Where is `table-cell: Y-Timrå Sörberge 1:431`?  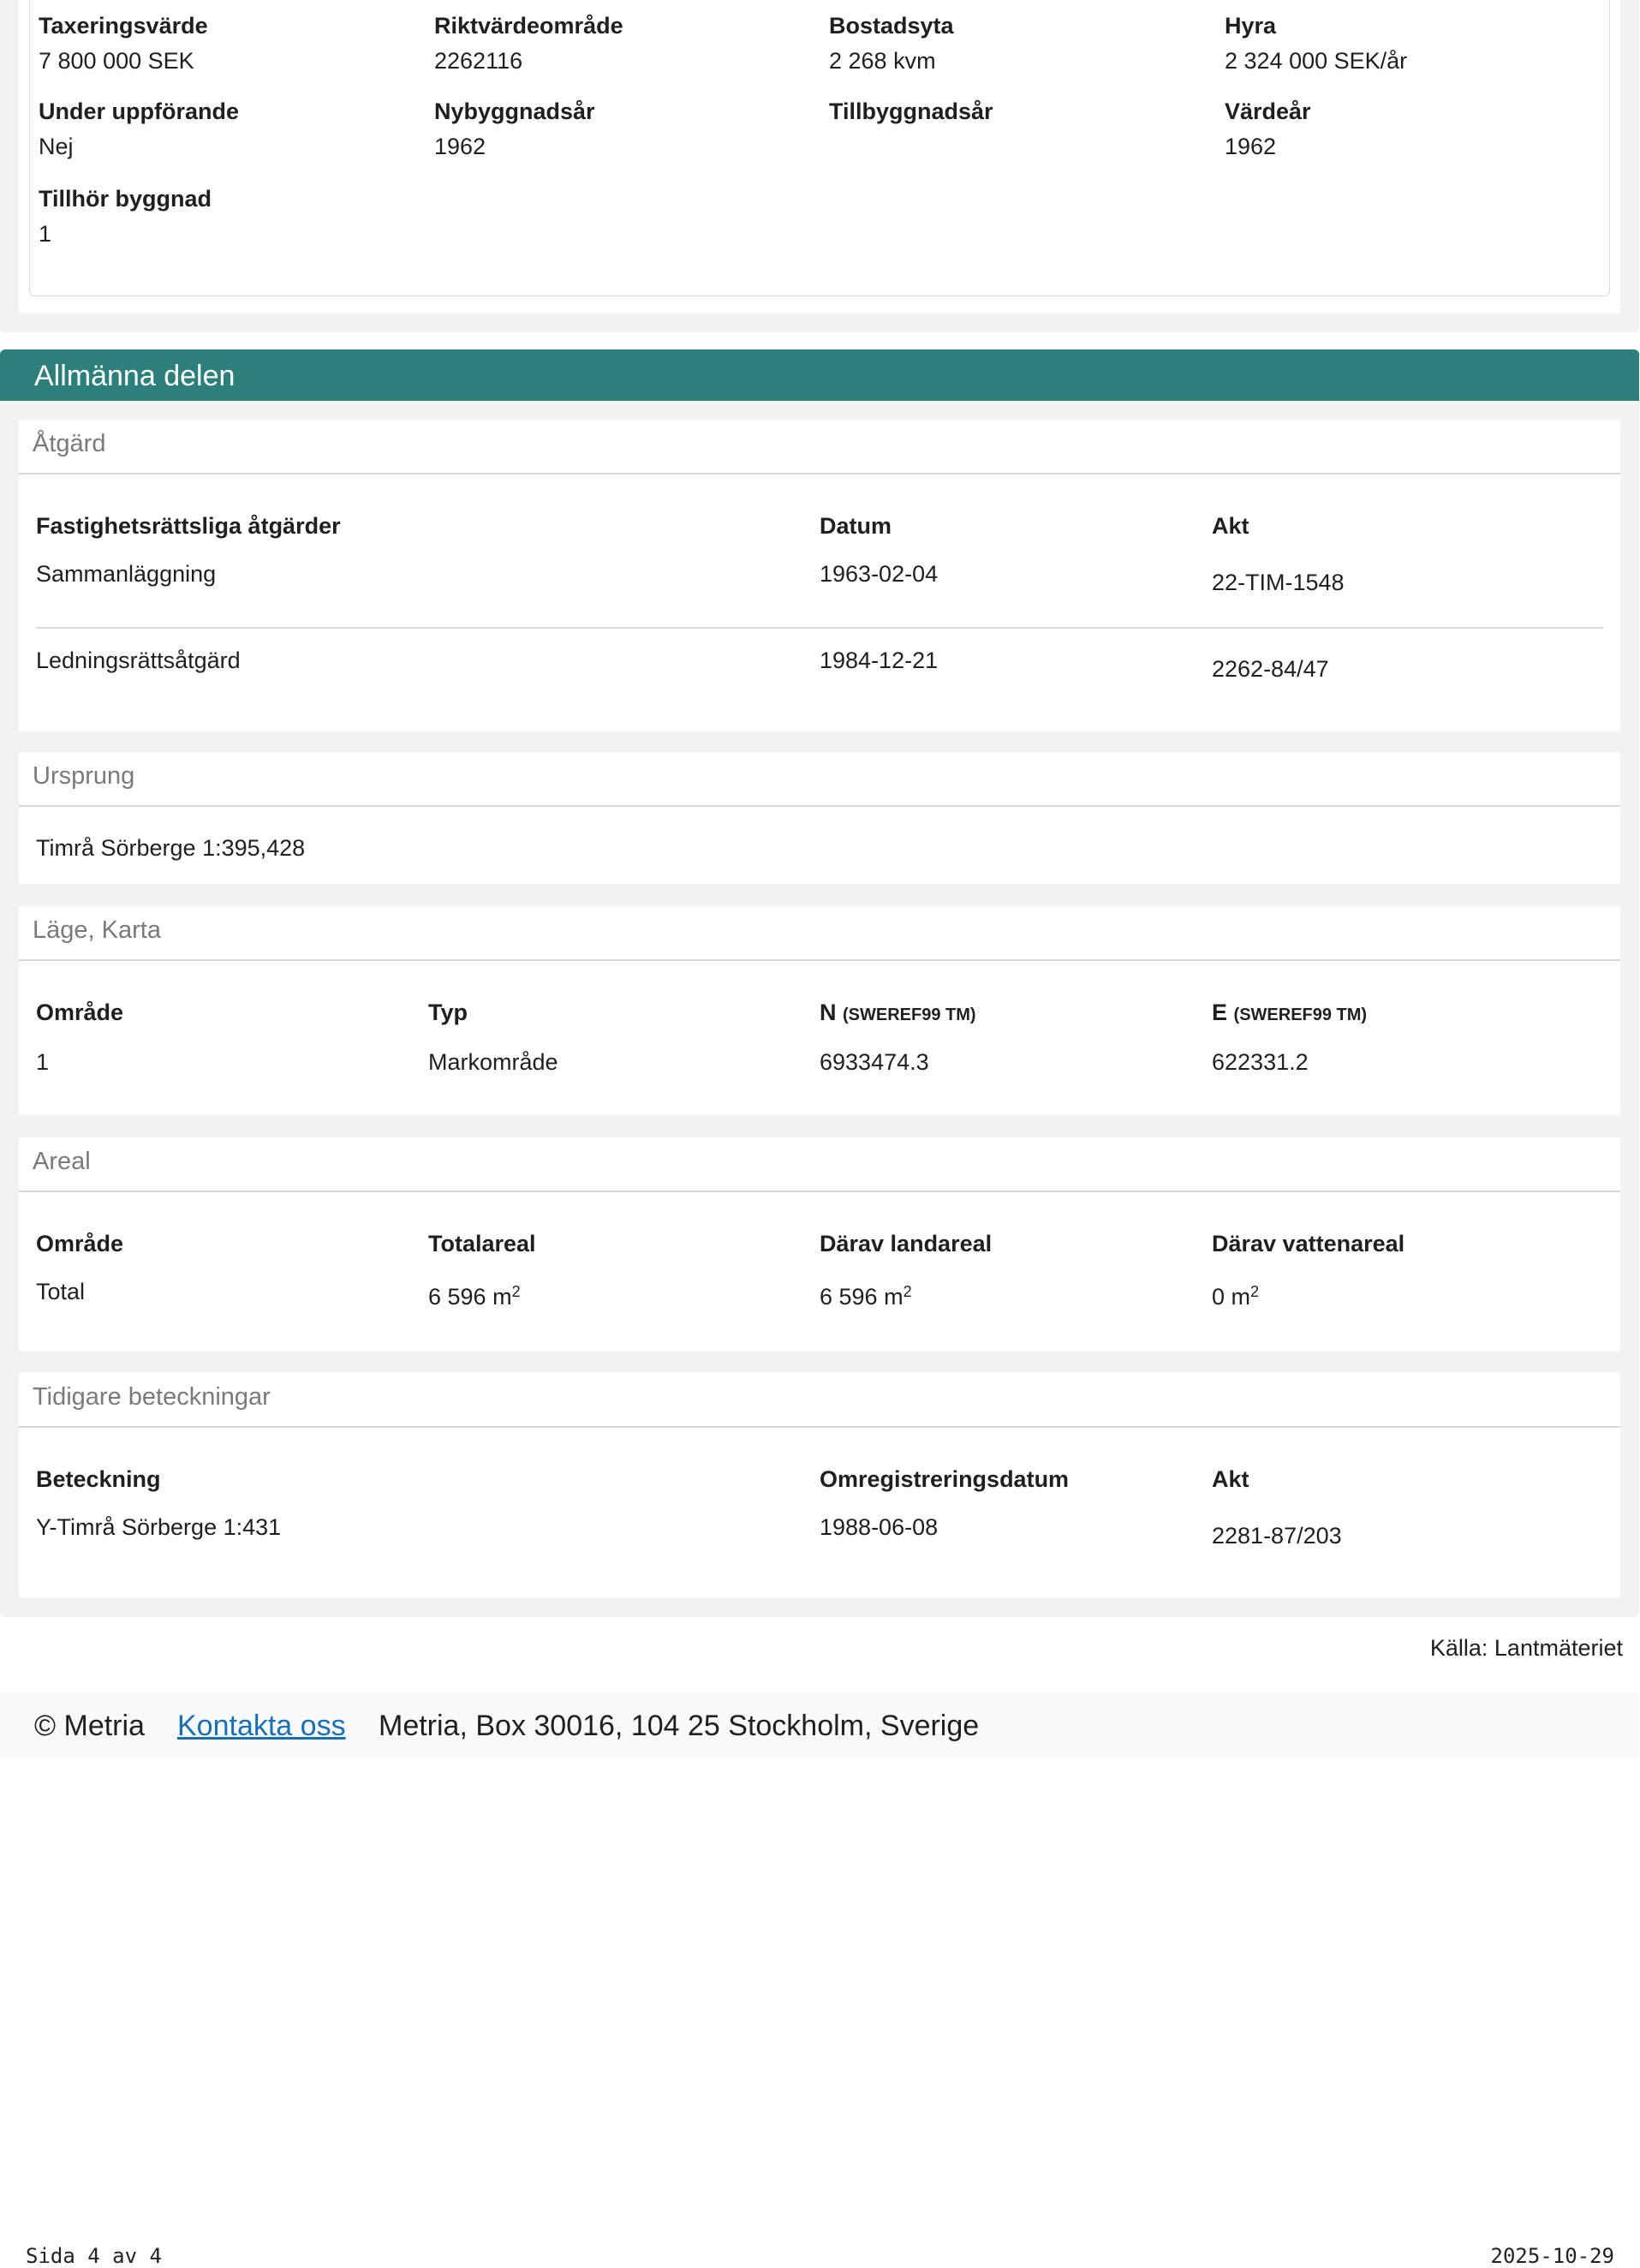
table-cell: Y-Timrå Sörberge 1:431 is located at coordinates (159, 1527).